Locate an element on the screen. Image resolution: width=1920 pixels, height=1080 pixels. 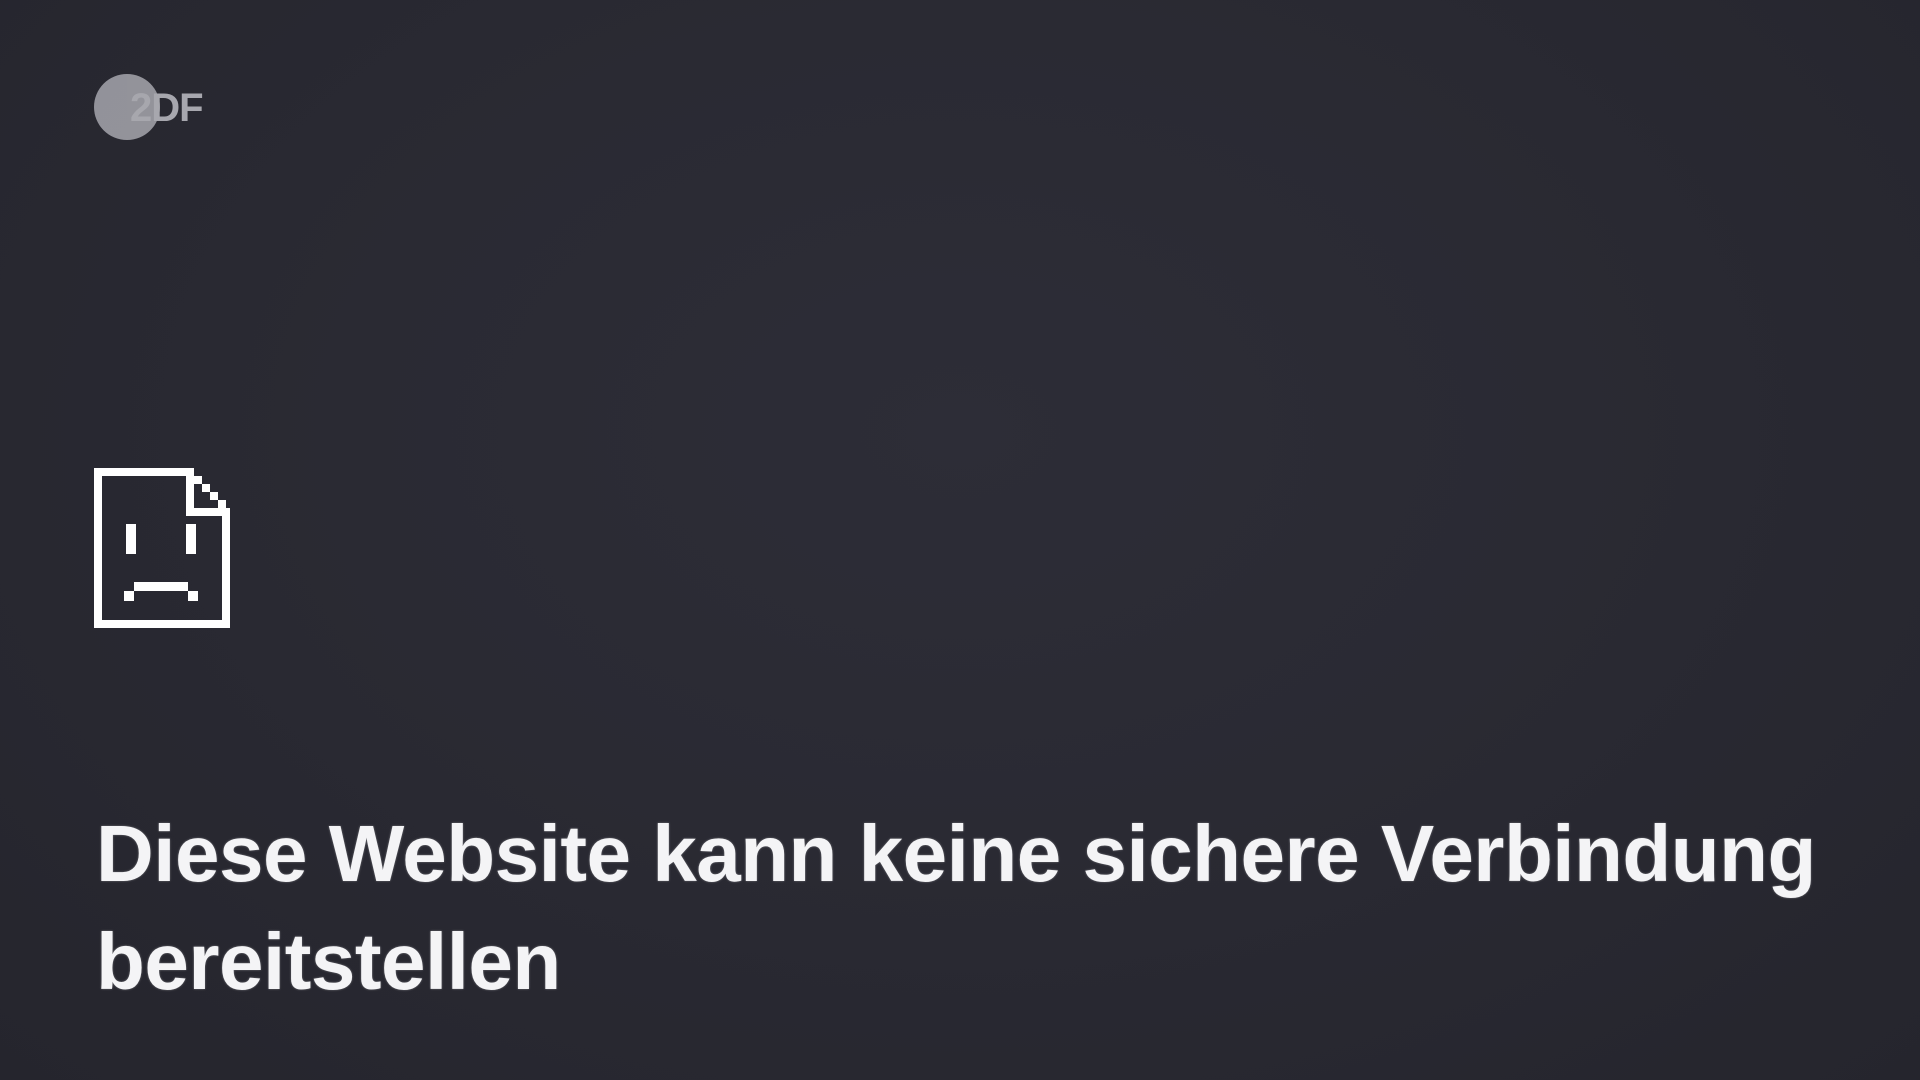
zdf-logo-wordmark: 2DF is located at coordinates (167, 108).